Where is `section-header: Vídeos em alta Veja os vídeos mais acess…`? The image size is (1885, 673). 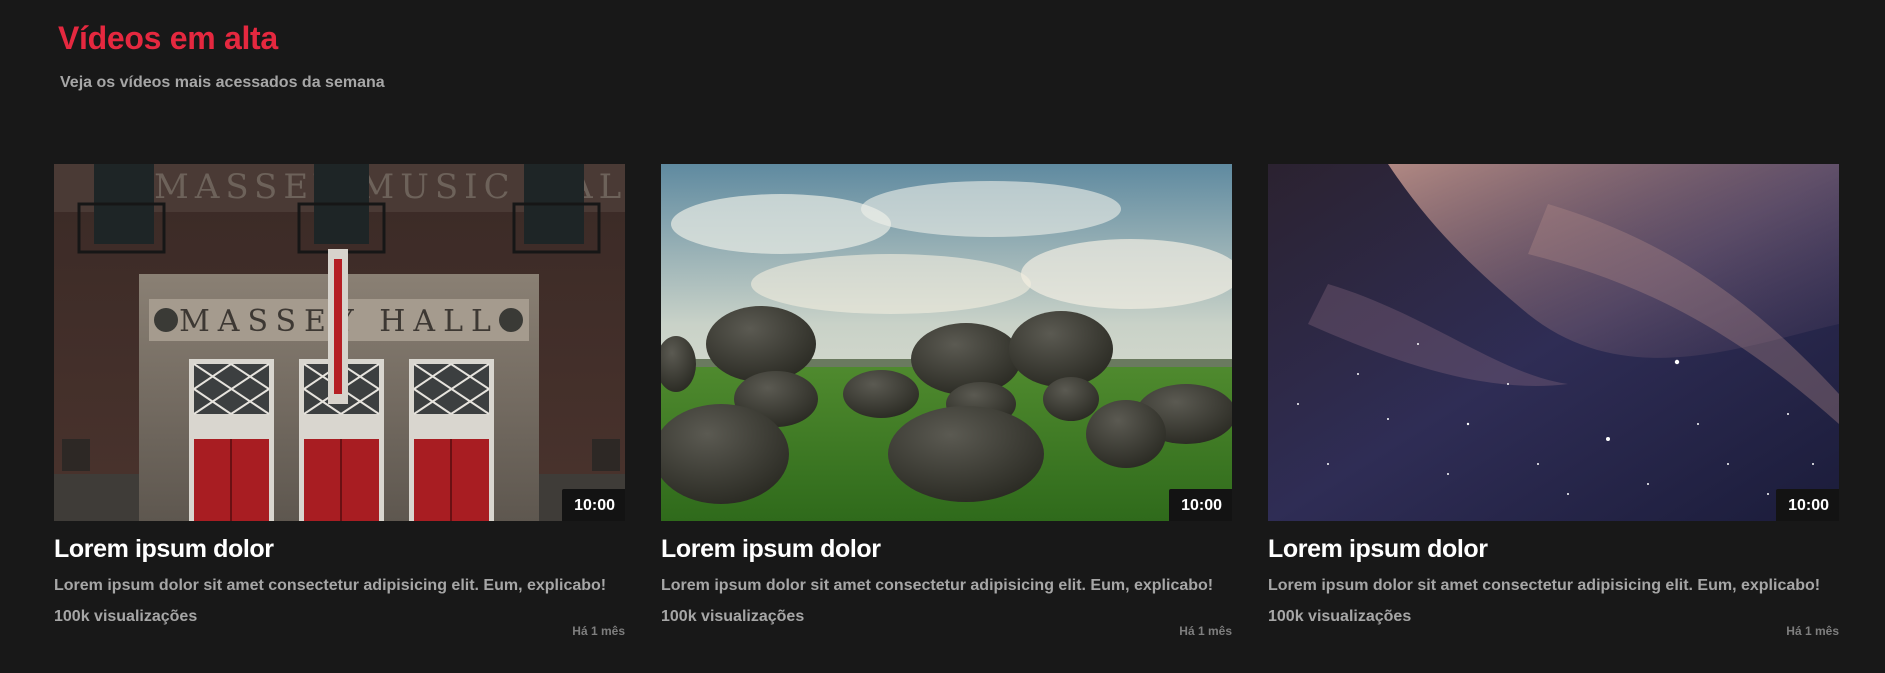 section-header: Vídeos em alta Veja os vídeos mais acess… is located at coordinates (221, 54).